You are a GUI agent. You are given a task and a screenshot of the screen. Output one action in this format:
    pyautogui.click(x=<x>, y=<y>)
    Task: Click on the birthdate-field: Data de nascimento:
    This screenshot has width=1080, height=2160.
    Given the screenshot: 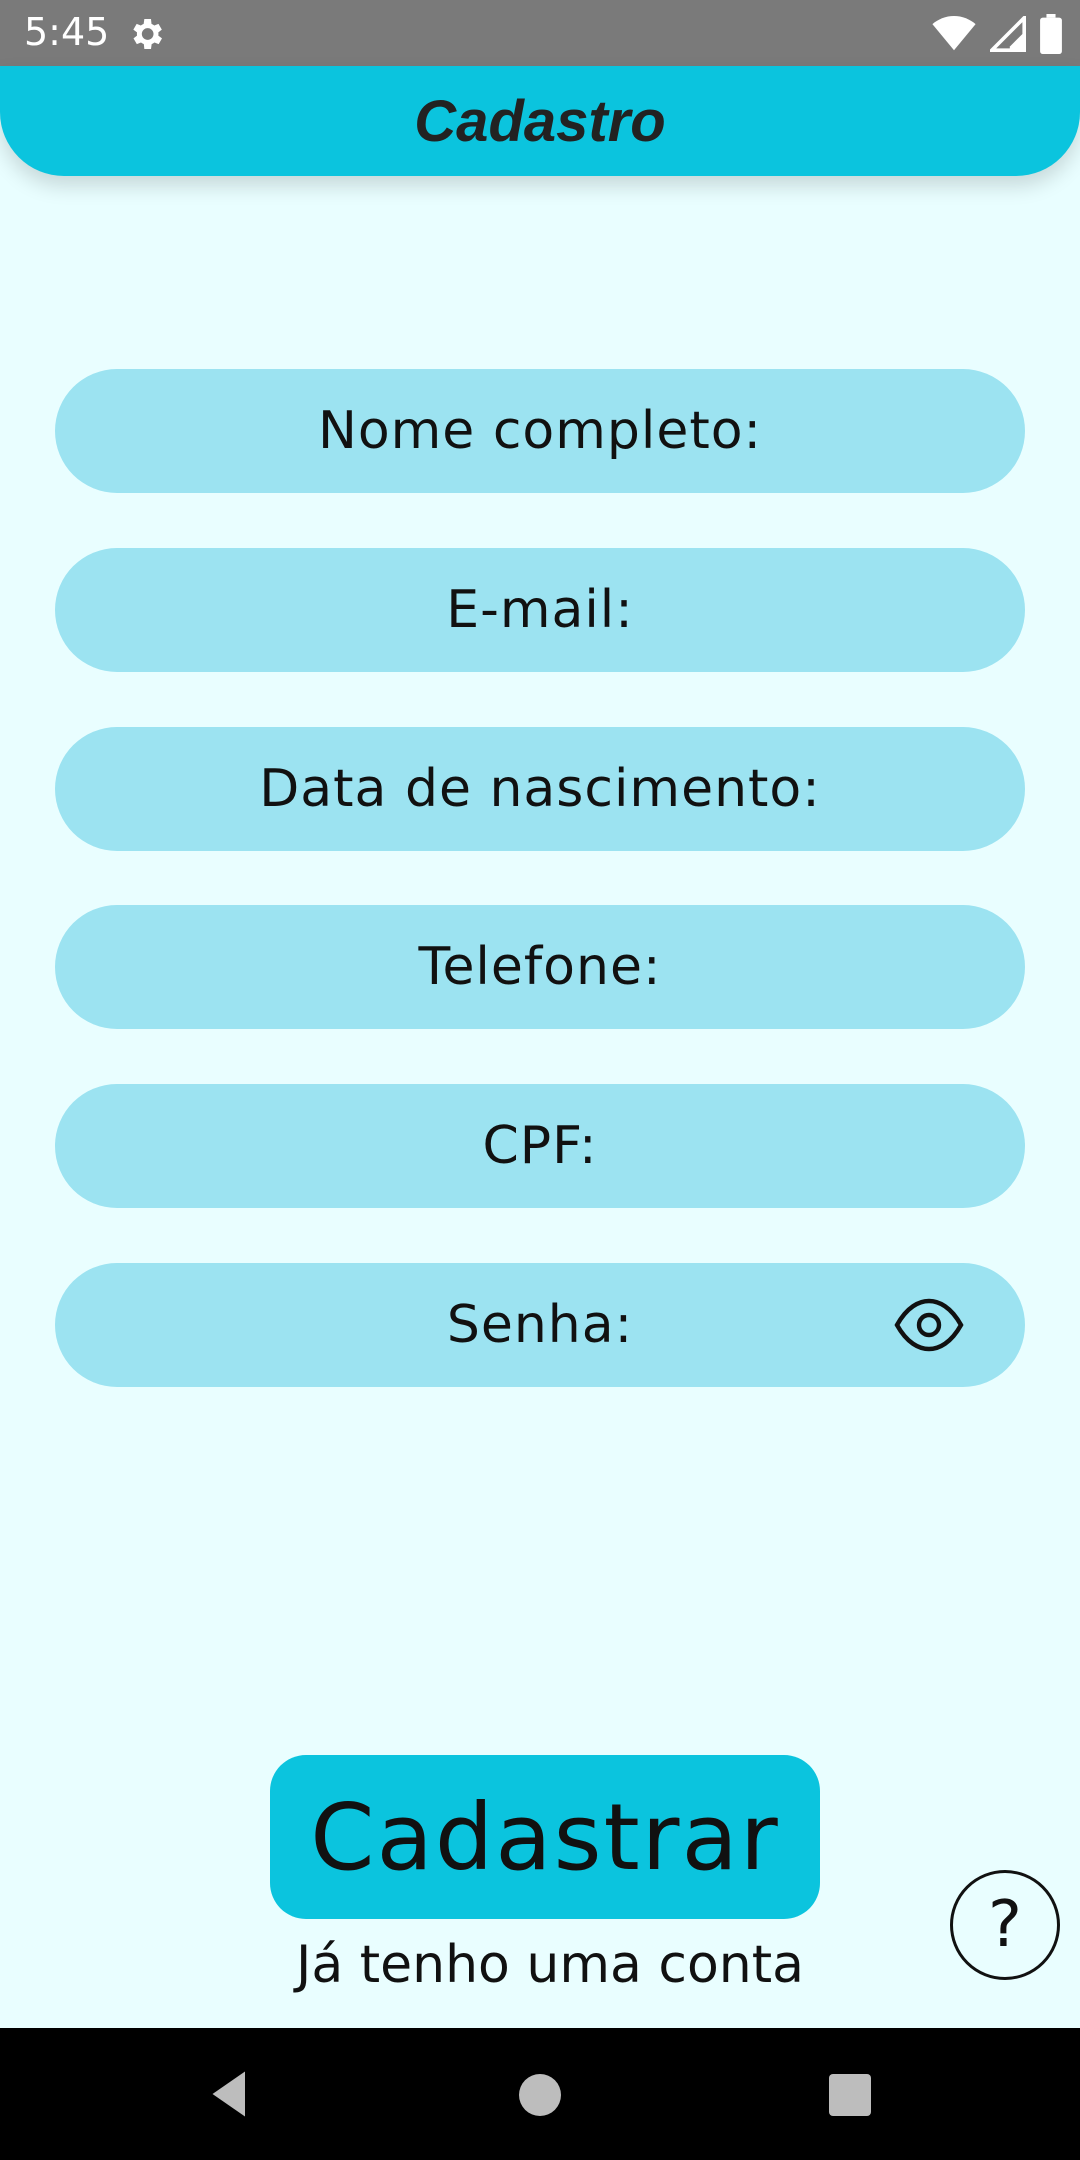 What is the action you would take?
    pyautogui.click(x=540, y=789)
    